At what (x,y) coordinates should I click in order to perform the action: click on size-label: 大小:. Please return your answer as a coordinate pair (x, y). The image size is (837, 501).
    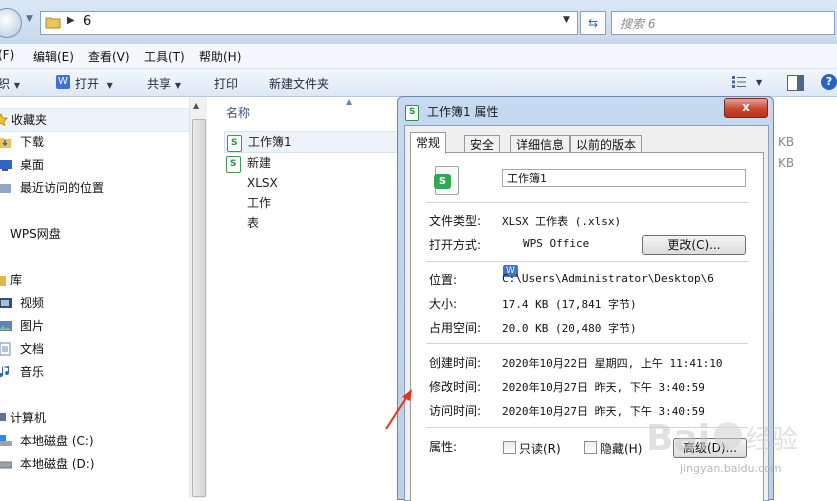
    Looking at the image, I should click on (443, 304).